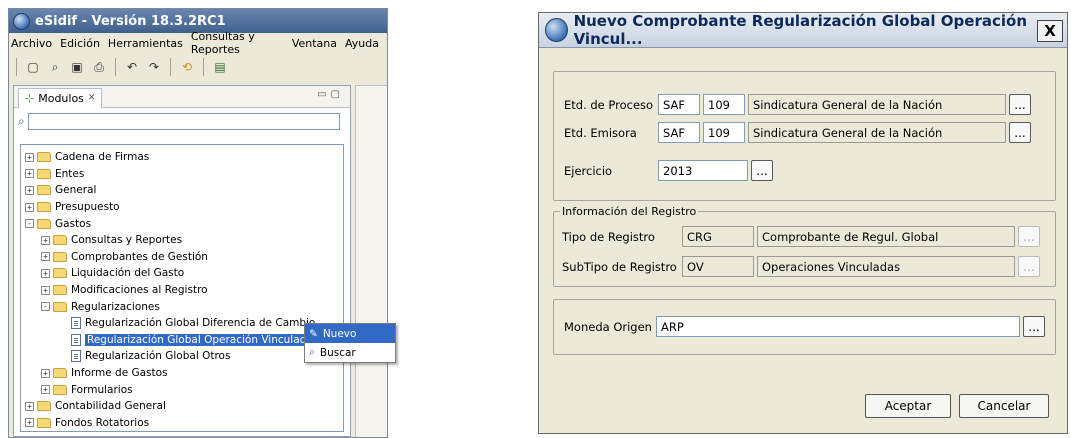 The width and height of the screenshot is (1071, 438). What do you see at coordinates (237, 43) in the screenshot?
I see `menu-consultas: Consultas y Reportes` at bounding box center [237, 43].